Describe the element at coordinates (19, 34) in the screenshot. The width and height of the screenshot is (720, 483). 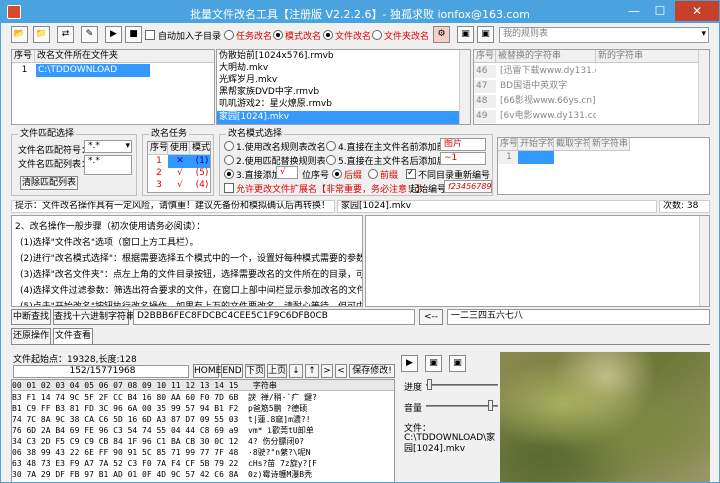
I see `folder-open-icon: 📂` at that location.